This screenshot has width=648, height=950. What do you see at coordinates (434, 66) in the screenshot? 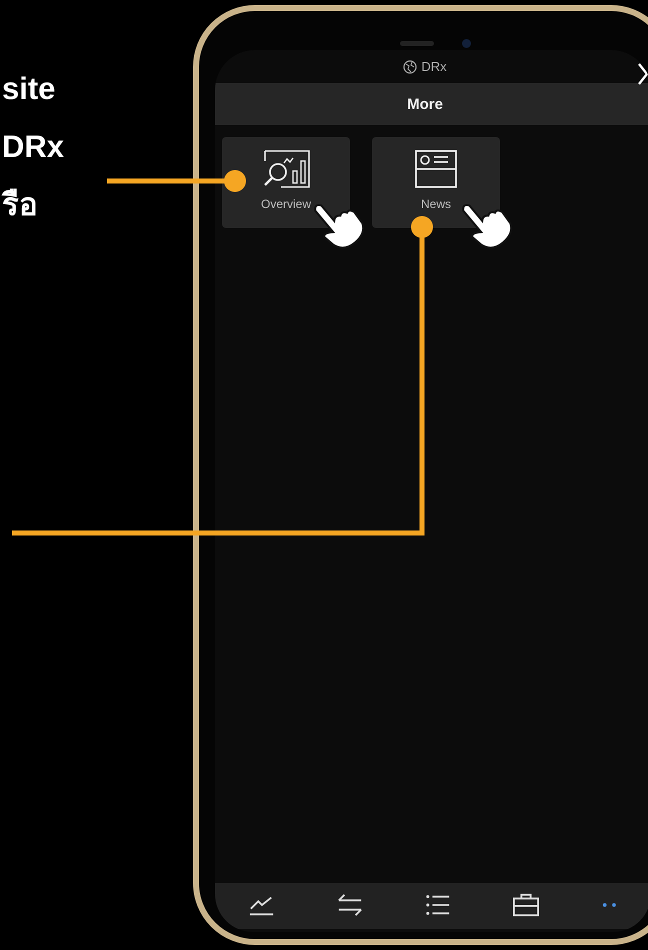
I see `app-title: DRx` at bounding box center [434, 66].